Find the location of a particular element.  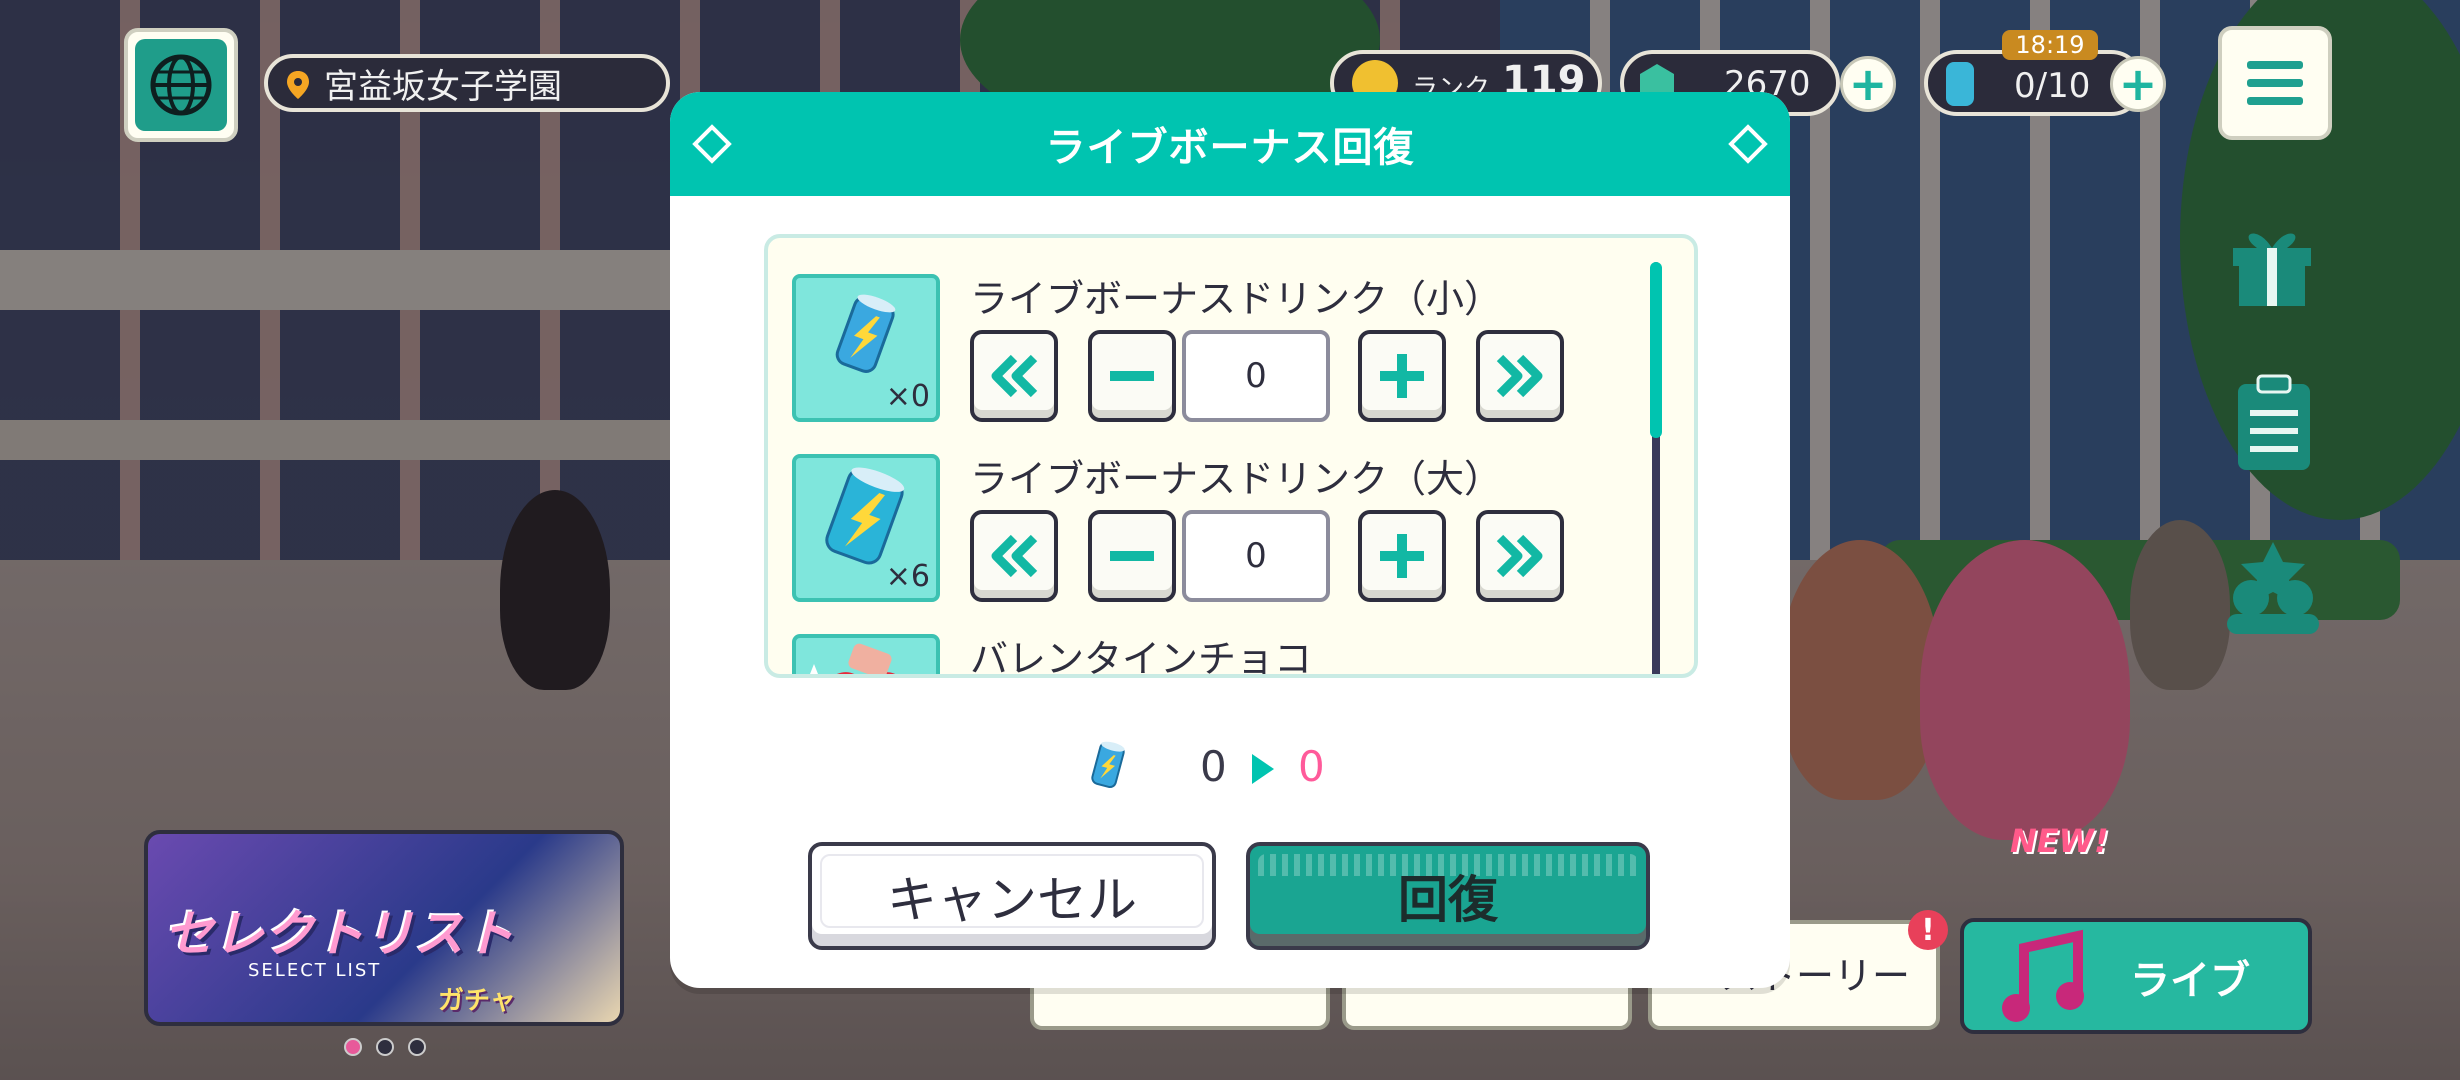

clipboard-icon is located at coordinates (2274, 422).